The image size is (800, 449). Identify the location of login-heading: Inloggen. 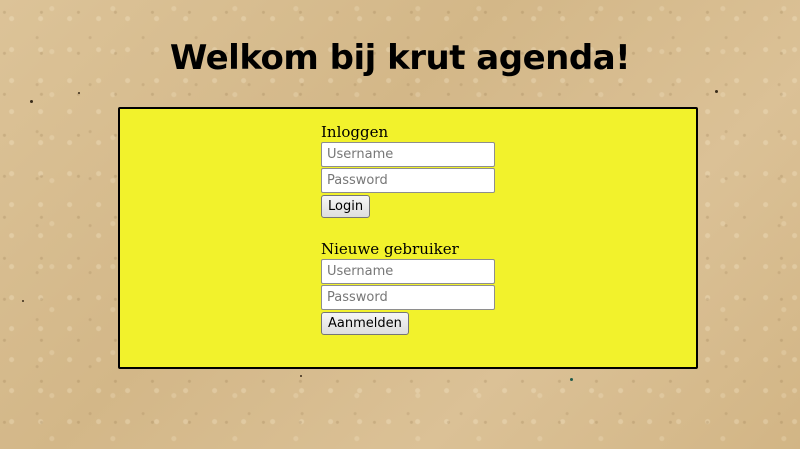
(355, 132).